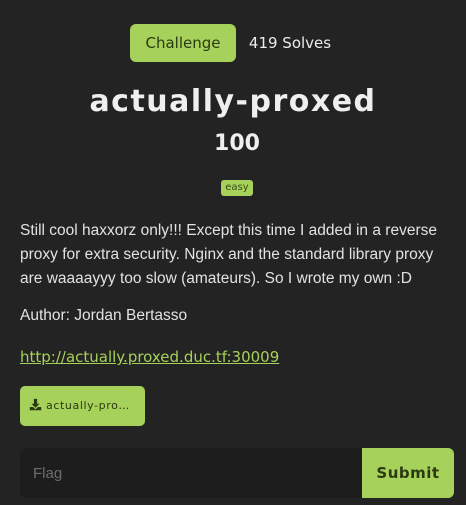 The height and width of the screenshot is (505, 466). Describe the element at coordinates (290, 43) in the screenshot. I see `tab-solves: 419 Solves` at that location.